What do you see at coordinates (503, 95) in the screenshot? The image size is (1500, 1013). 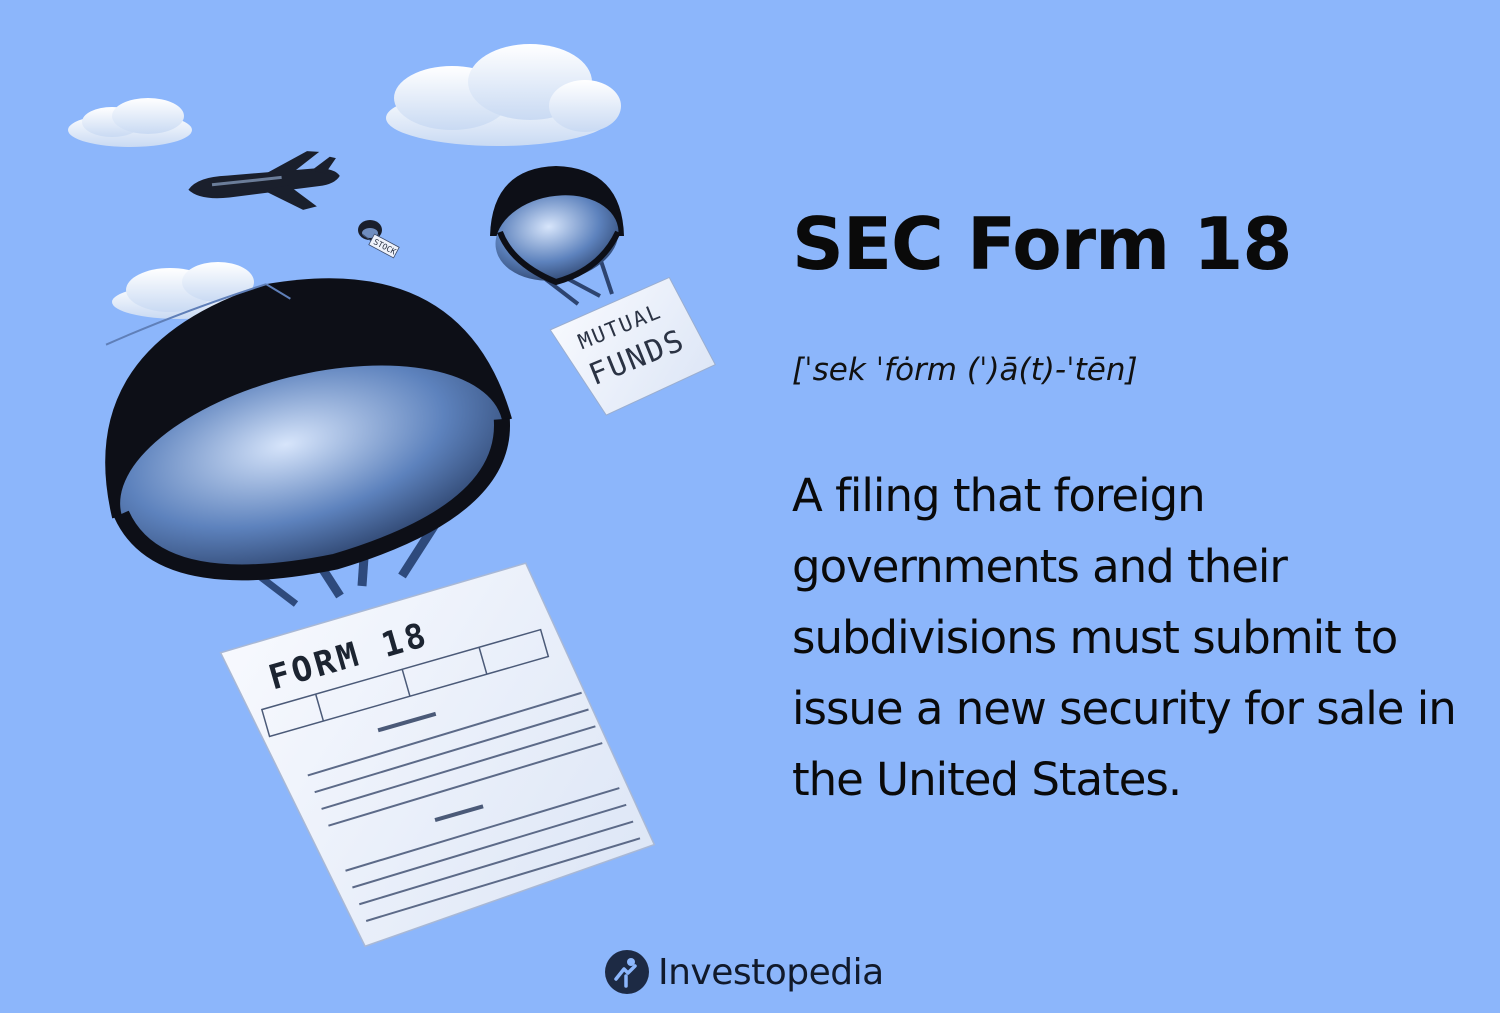 I see `cloud-large-top` at bounding box center [503, 95].